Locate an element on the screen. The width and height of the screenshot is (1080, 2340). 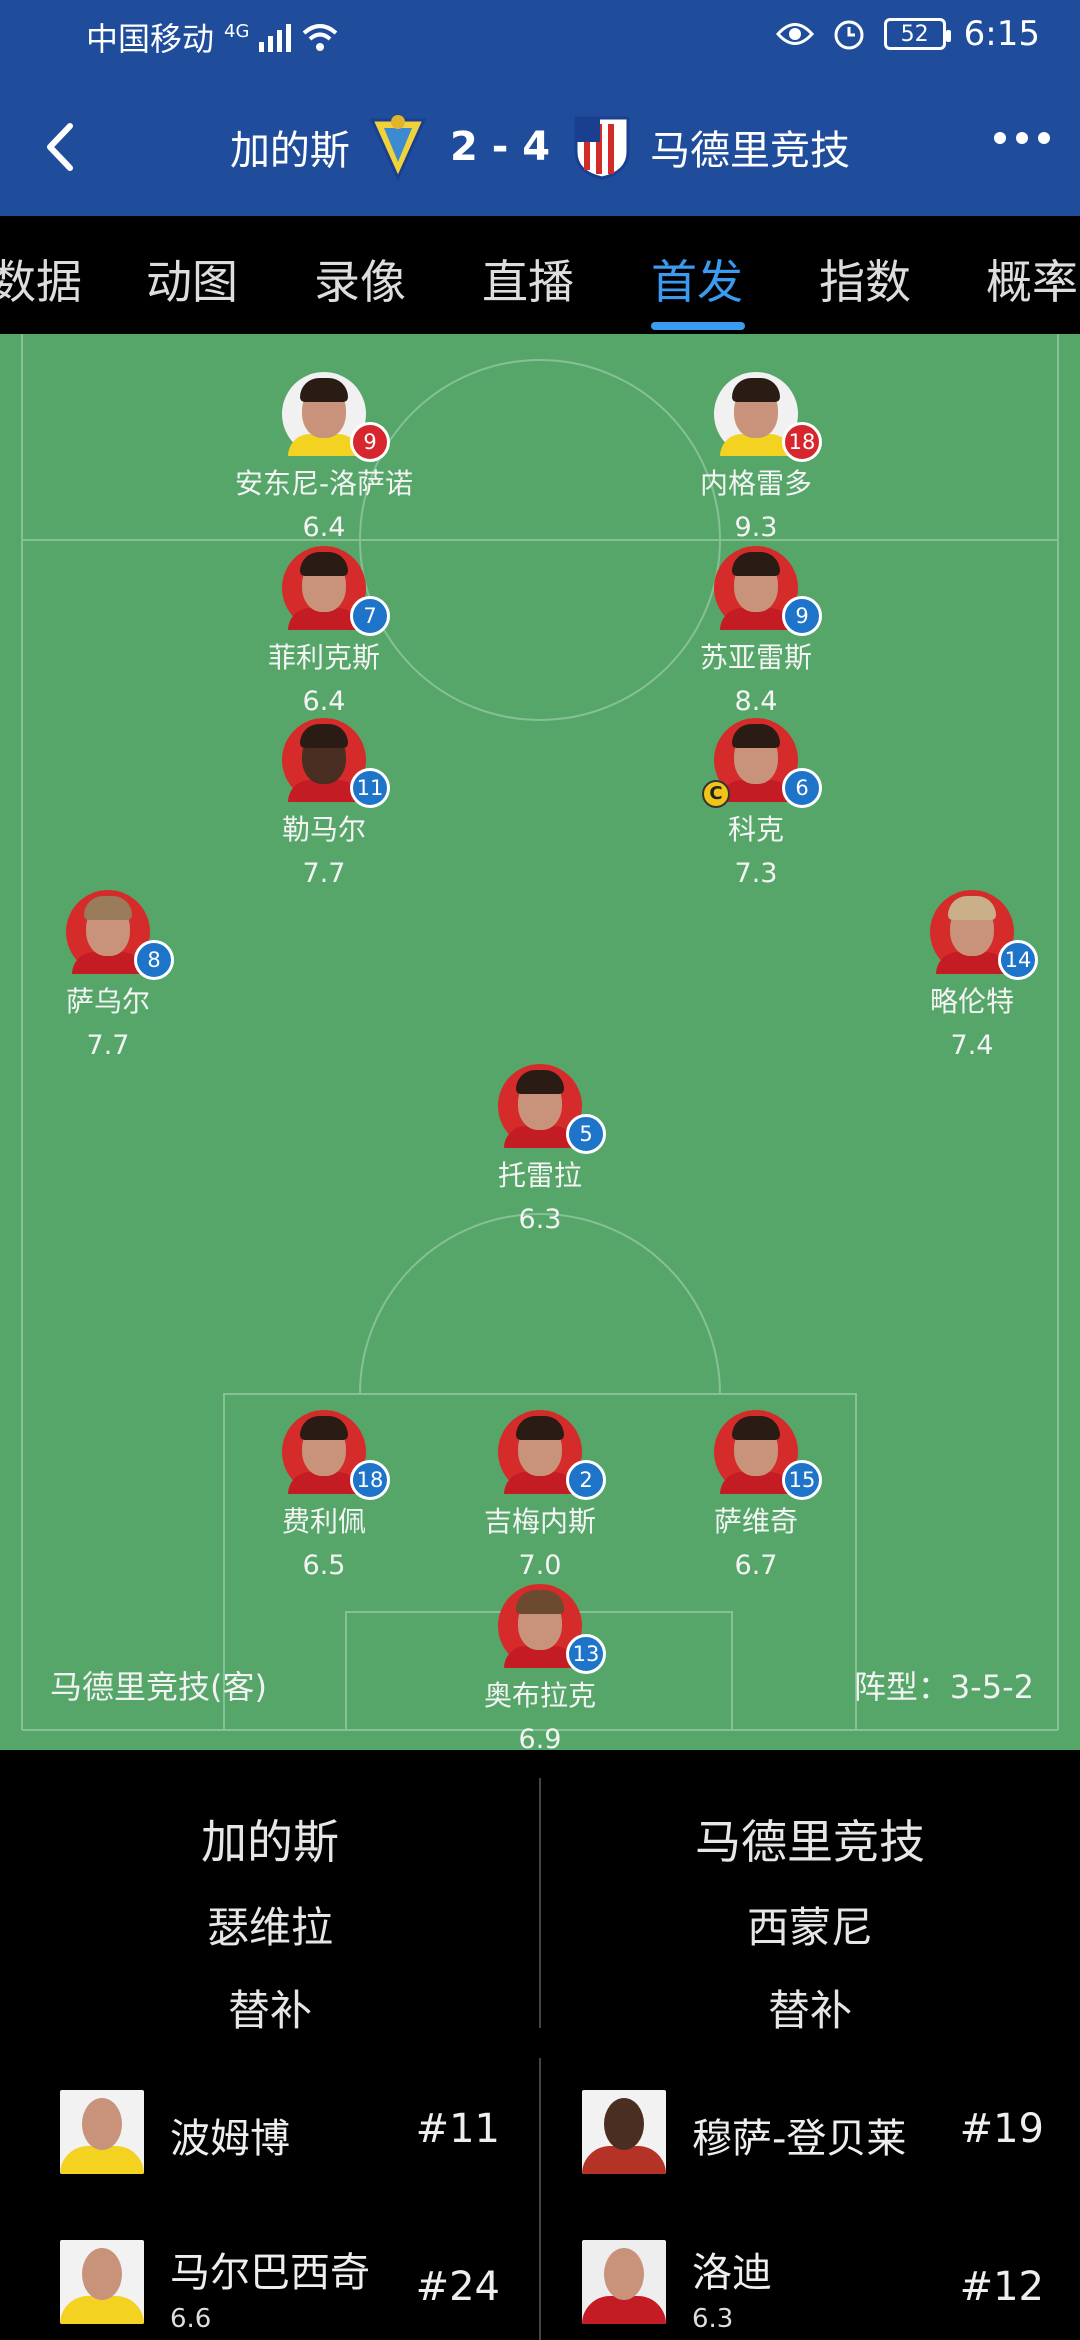
sub-player-number: #24 is located at coordinates (457, 2287).